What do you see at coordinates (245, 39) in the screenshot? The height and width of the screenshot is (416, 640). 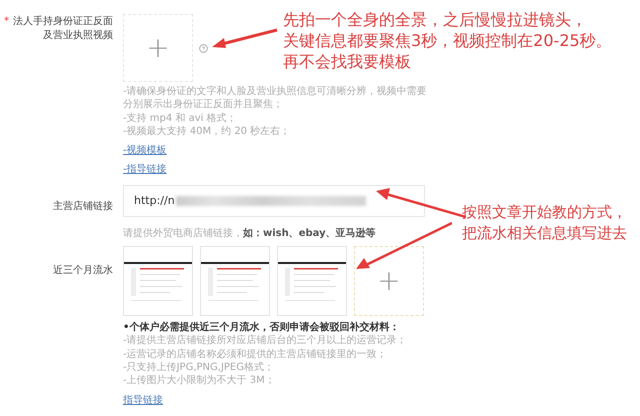 I see `arrow` at bounding box center [245, 39].